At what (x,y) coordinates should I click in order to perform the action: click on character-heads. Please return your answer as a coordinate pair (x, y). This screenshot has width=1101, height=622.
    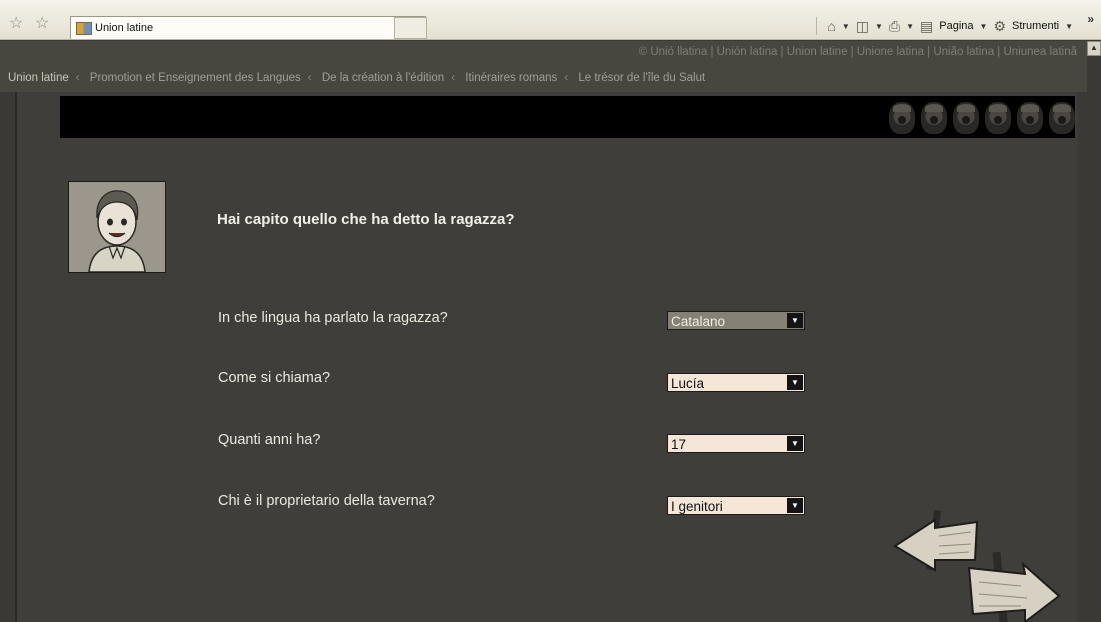
    Looking at the image, I should click on (982, 118).